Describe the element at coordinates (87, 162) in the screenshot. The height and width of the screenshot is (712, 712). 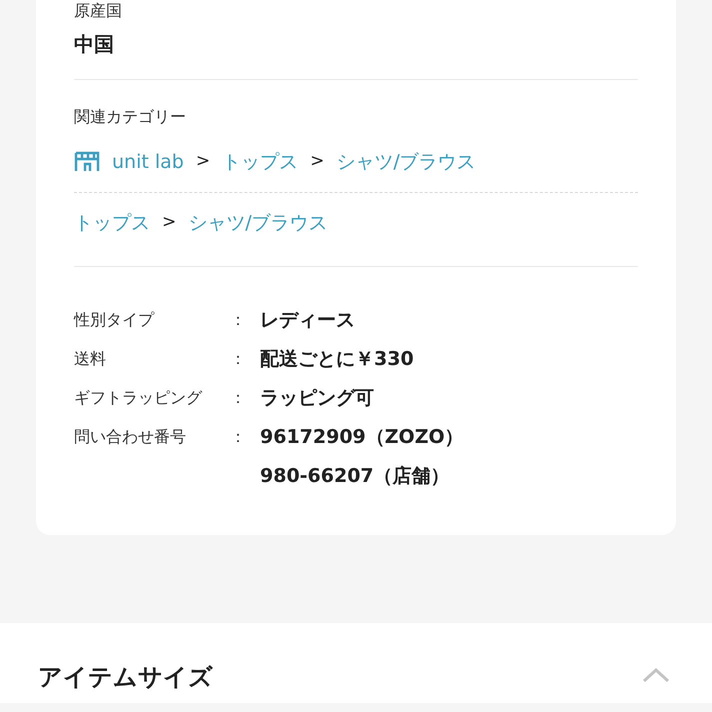
I see `store-icon` at that location.